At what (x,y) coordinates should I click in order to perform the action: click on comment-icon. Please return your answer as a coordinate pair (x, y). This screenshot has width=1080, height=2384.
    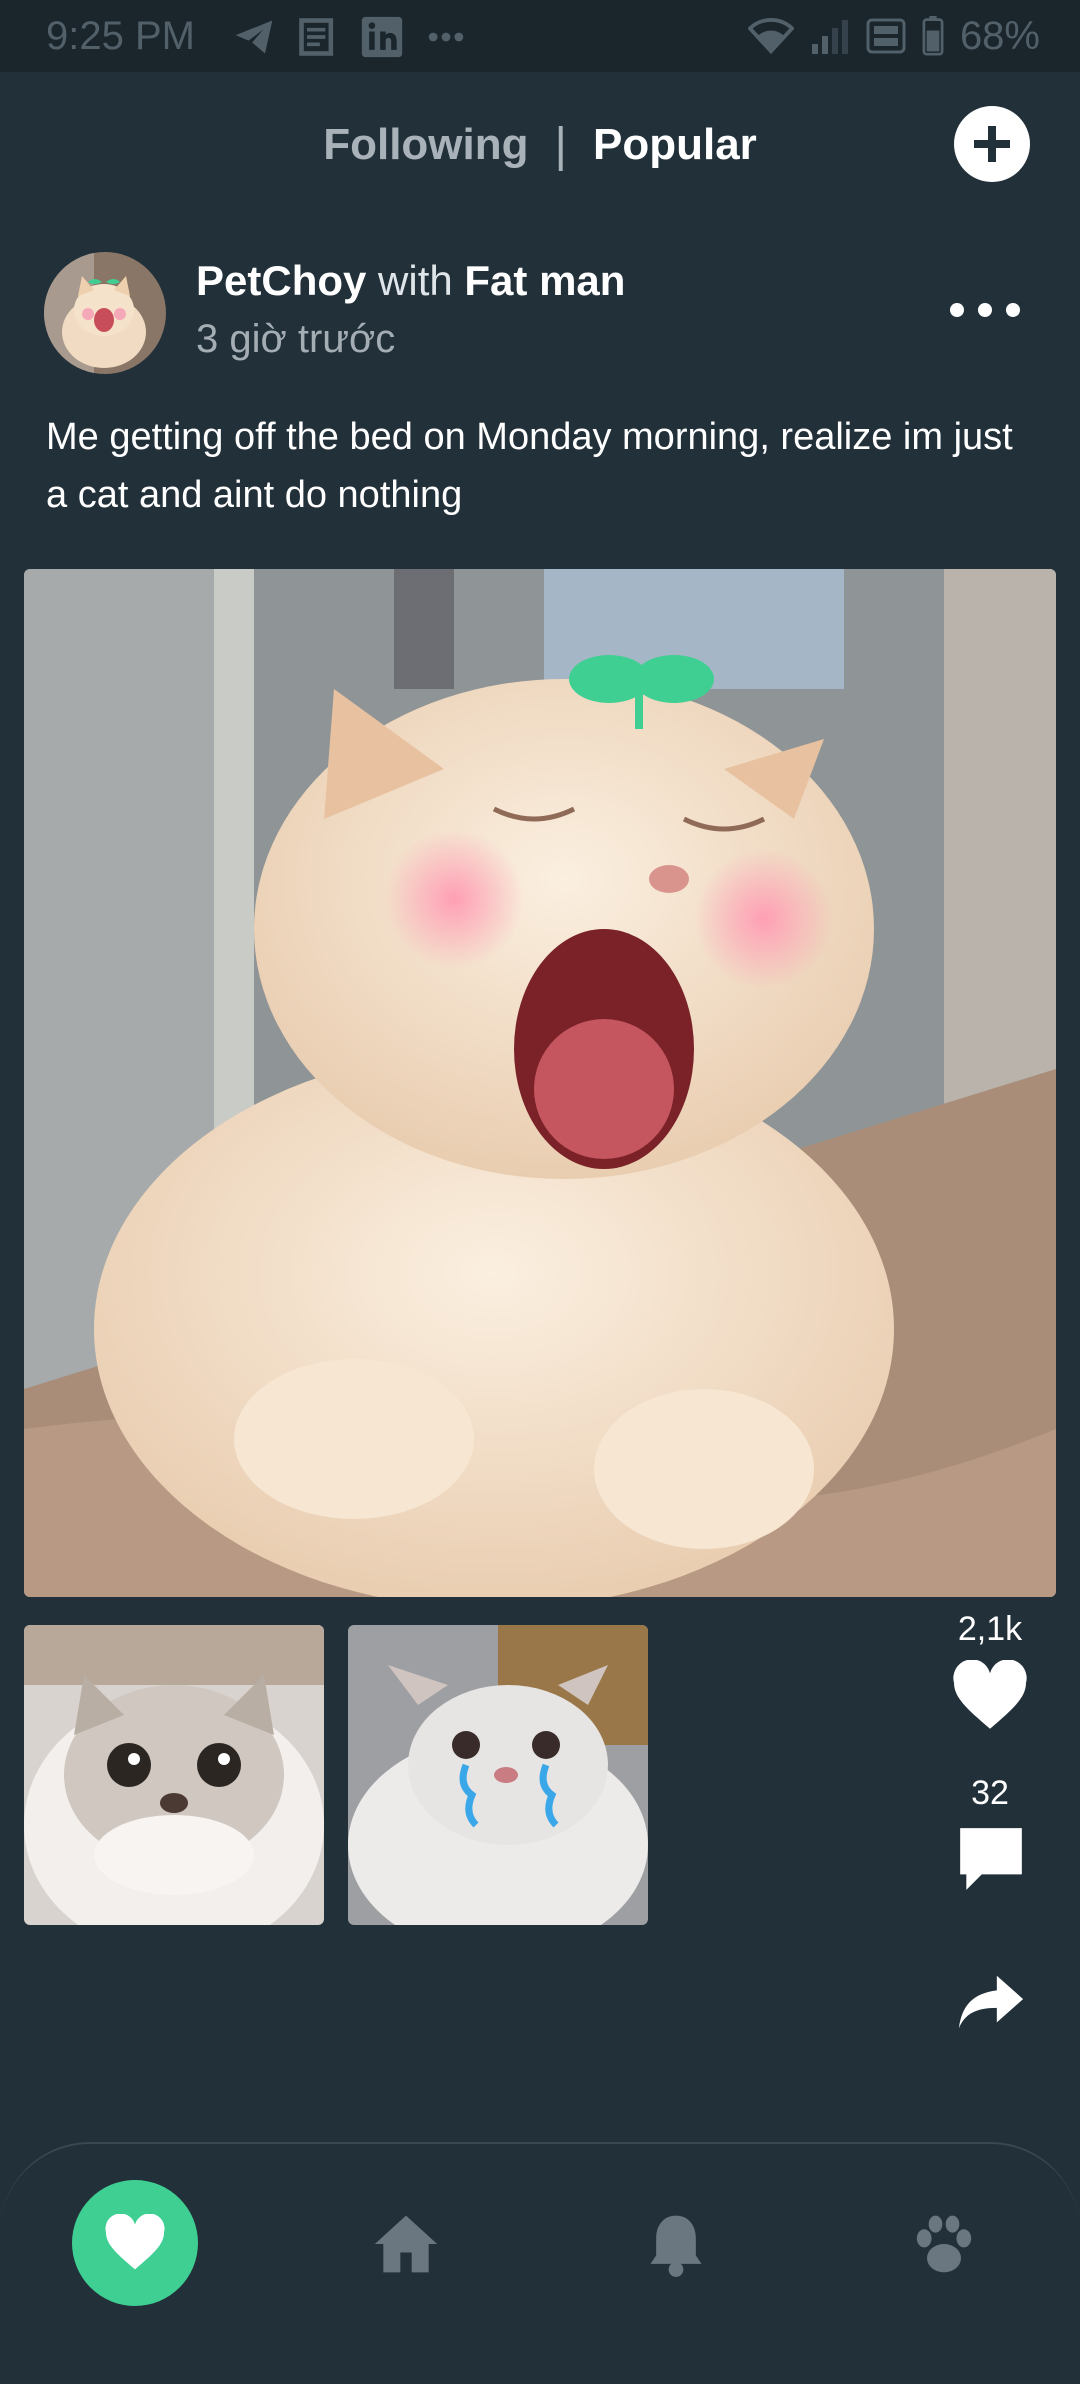
    Looking at the image, I should click on (991, 1859).